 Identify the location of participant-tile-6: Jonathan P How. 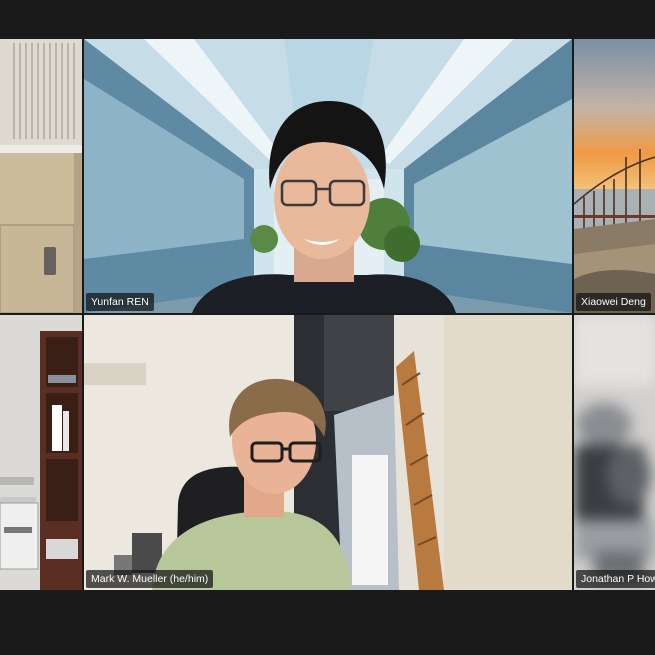
(614, 452).